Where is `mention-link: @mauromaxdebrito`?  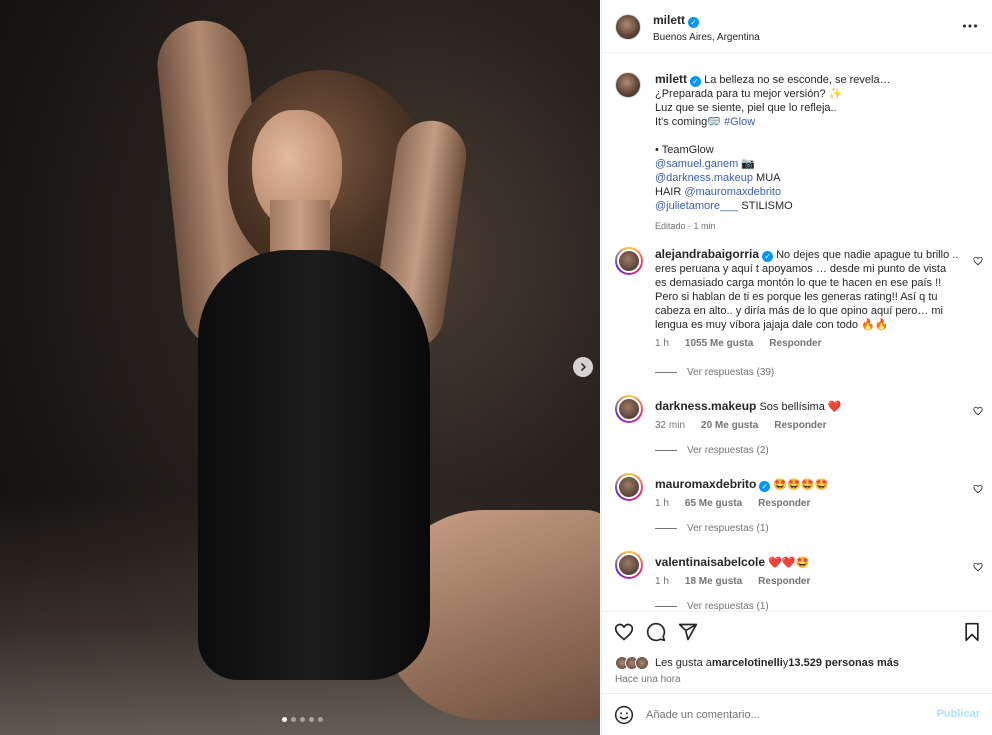
mention-link: @mauromaxdebrito is located at coordinates (732, 192).